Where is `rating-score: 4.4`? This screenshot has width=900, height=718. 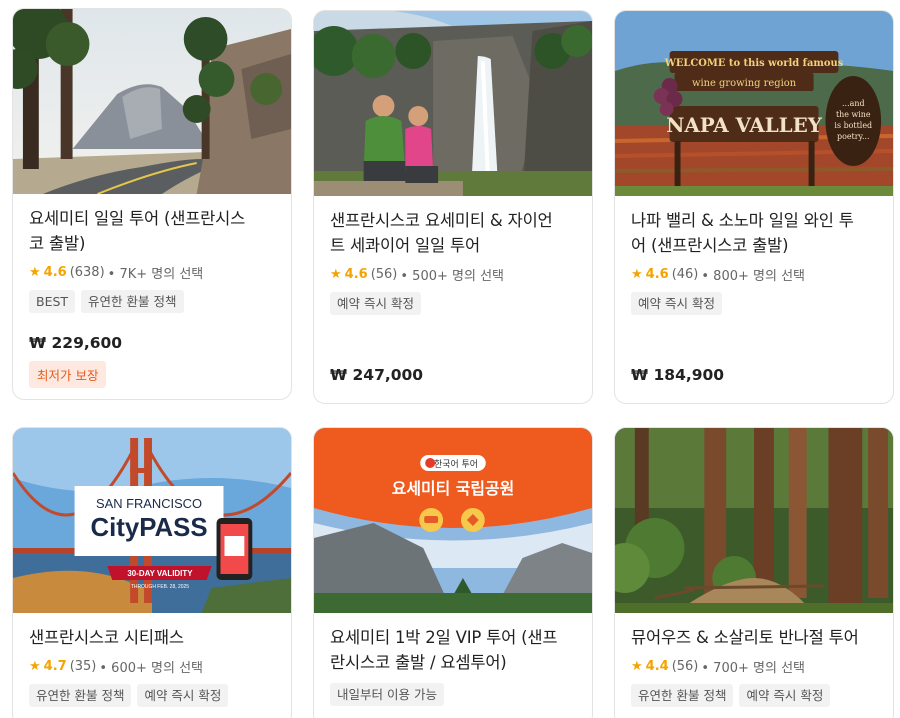
rating-score: 4.4 is located at coordinates (657, 666).